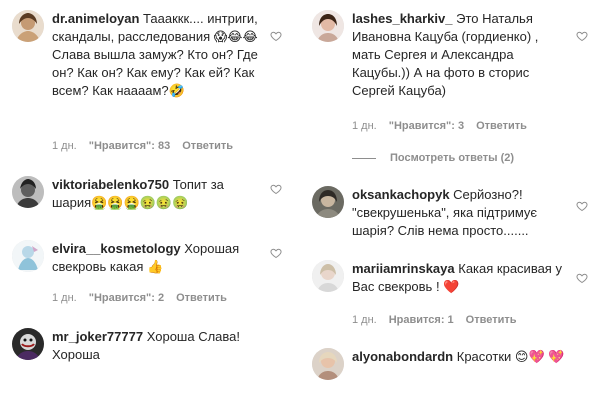 The width and height of the screenshot is (603, 400). What do you see at coordinates (445, 368) in the screenshot?
I see `comment-item: alyonabondardn Красотки 😊💖 💖` at bounding box center [445, 368].